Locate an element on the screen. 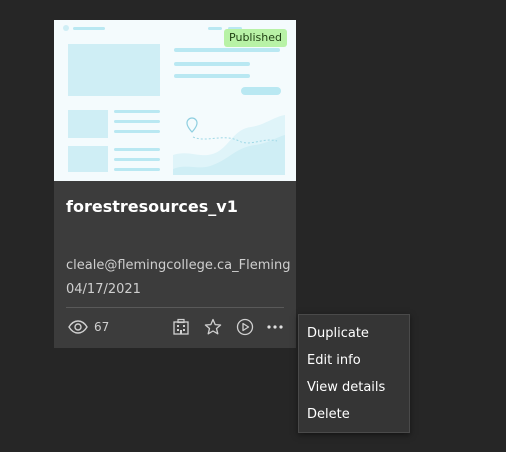 Image resolution: width=506 pixels, height=452 pixels. status-badge: Published is located at coordinates (255, 38).